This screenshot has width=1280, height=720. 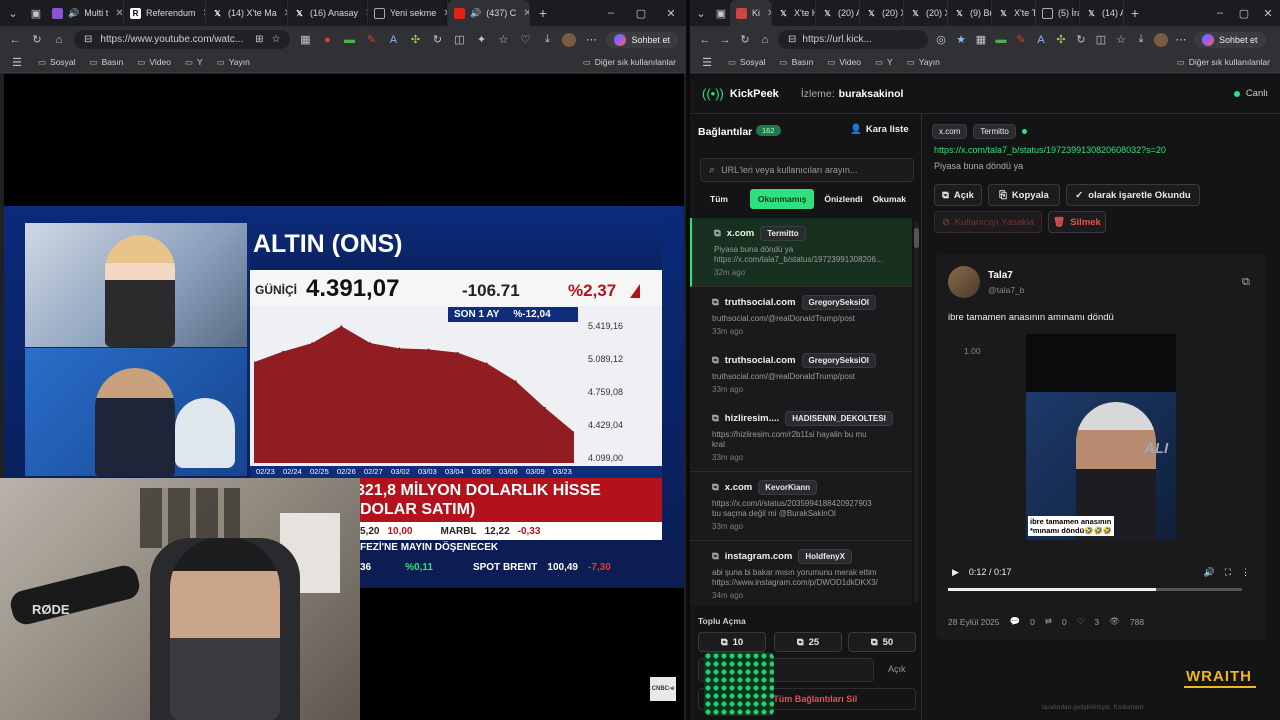 I want to click on tab-r7: 𝕏 X'te Tr, so click(x=1014, y=13).